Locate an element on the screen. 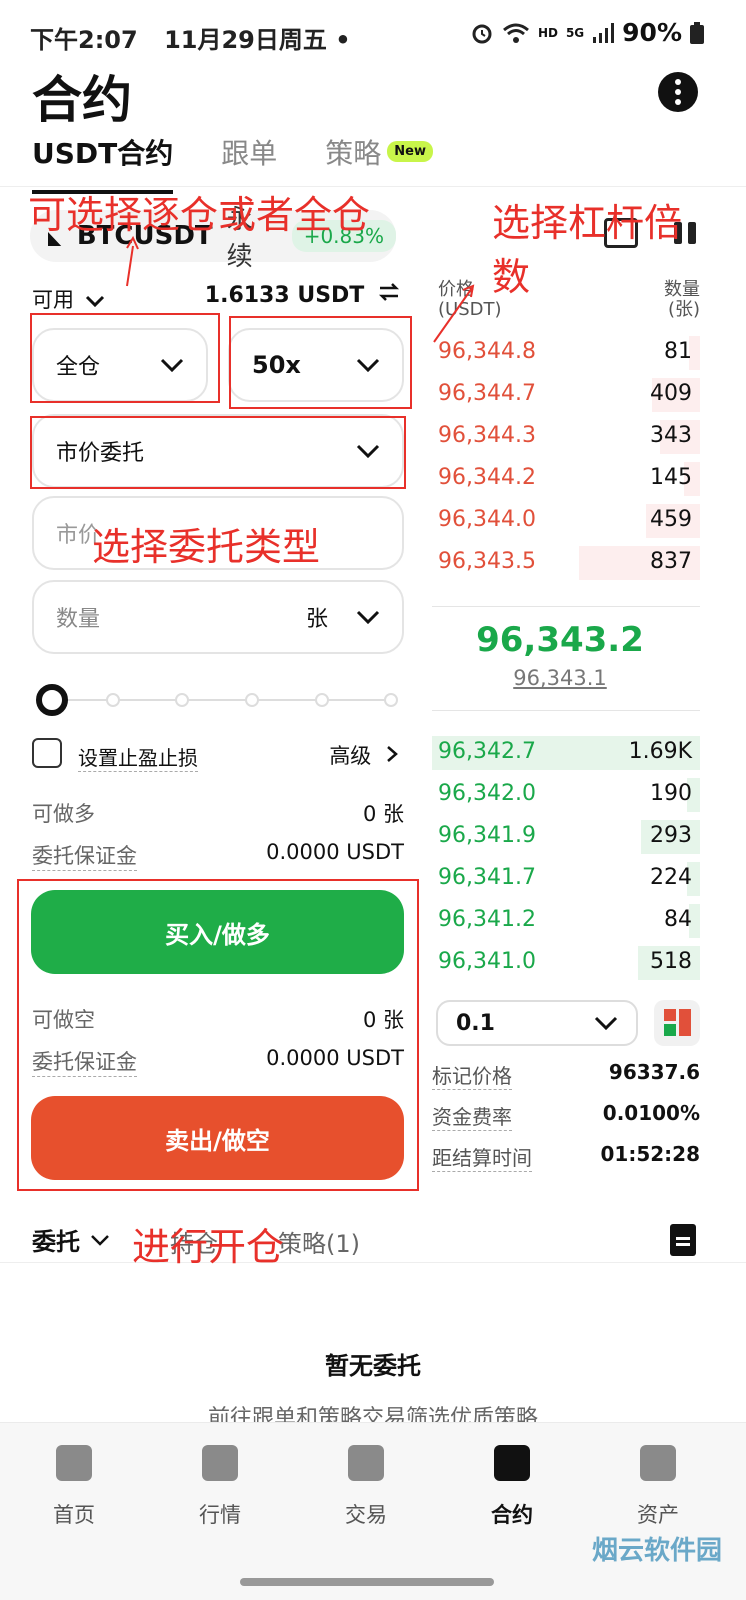  annotation-margin-text: 可选择逐仓或者全仓 is located at coordinates (199, 215).